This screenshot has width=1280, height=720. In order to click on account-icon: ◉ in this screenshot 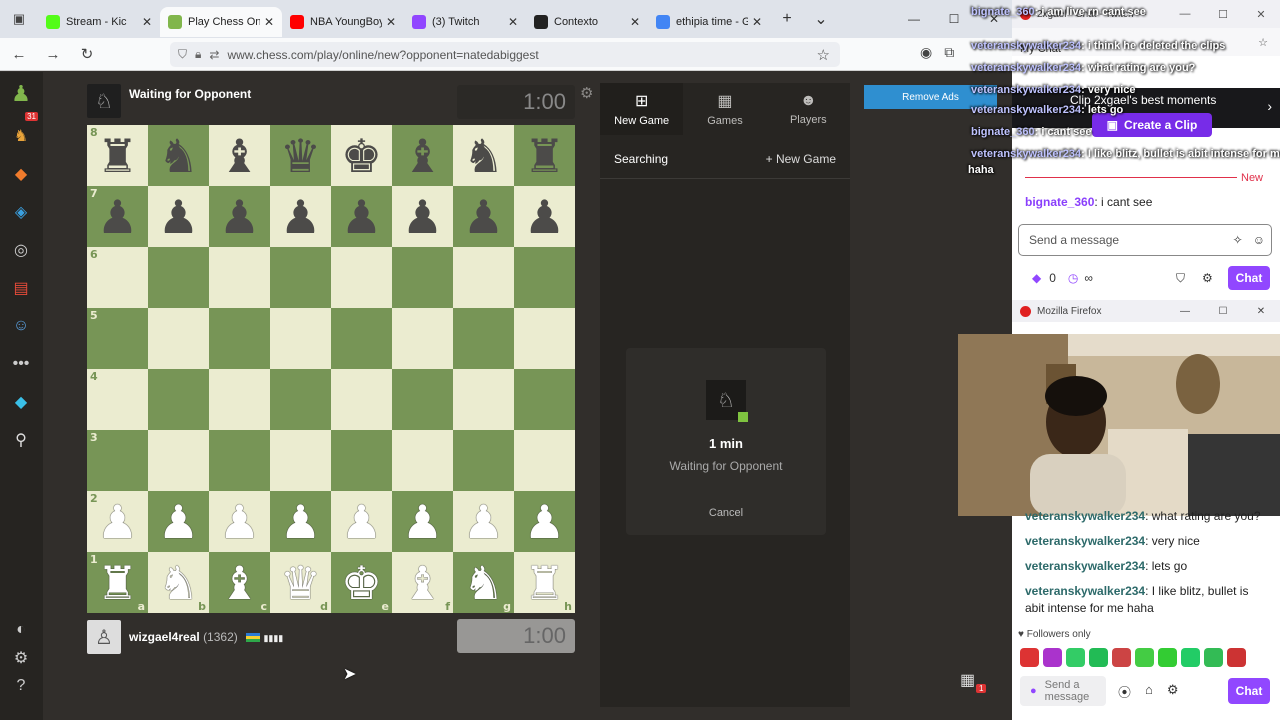, I will do `click(926, 52)`.